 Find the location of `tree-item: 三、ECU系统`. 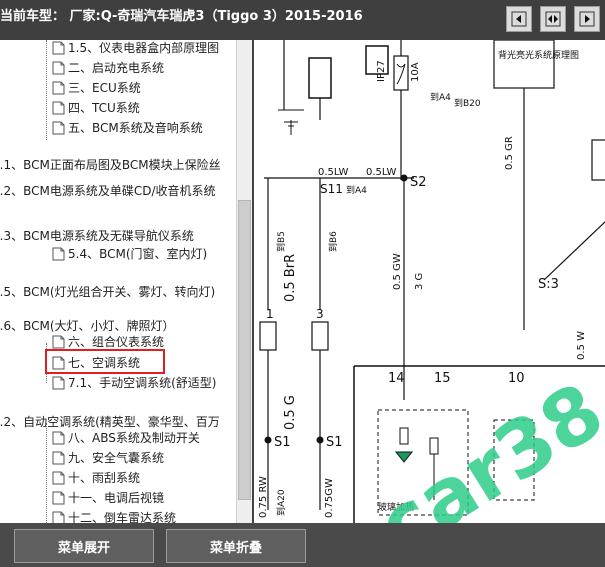

tree-item: 三、ECU系统 is located at coordinates (96, 88).